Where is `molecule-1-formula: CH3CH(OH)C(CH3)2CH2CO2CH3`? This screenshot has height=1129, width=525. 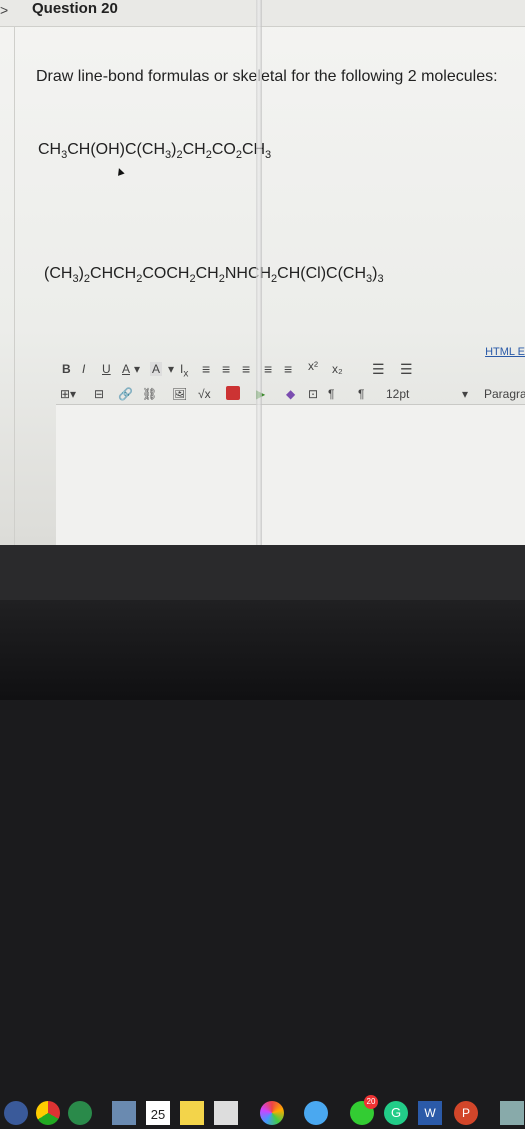
molecule-1-formula: CH3CH(OH)C(CH3)2CH2CO2CH3 is located at coordinates (155, 151).